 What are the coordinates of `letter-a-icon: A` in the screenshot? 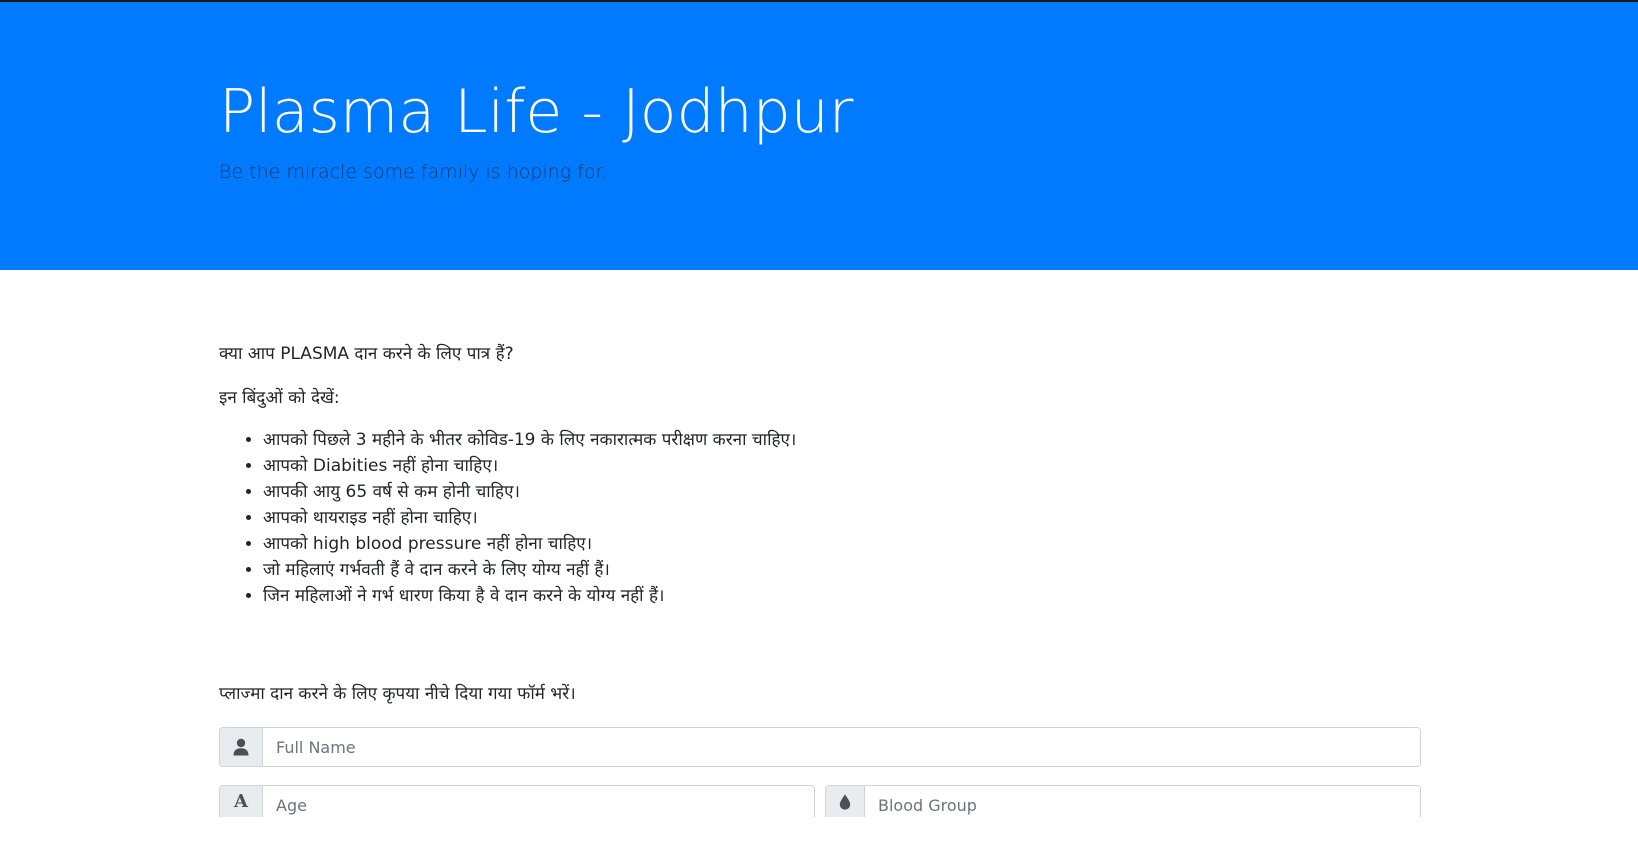 It's located at (241, 801).